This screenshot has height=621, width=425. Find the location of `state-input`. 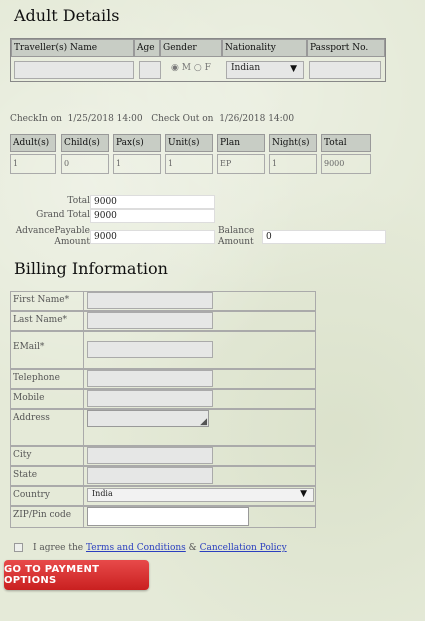

state-input is located at coordinates (150, 475).